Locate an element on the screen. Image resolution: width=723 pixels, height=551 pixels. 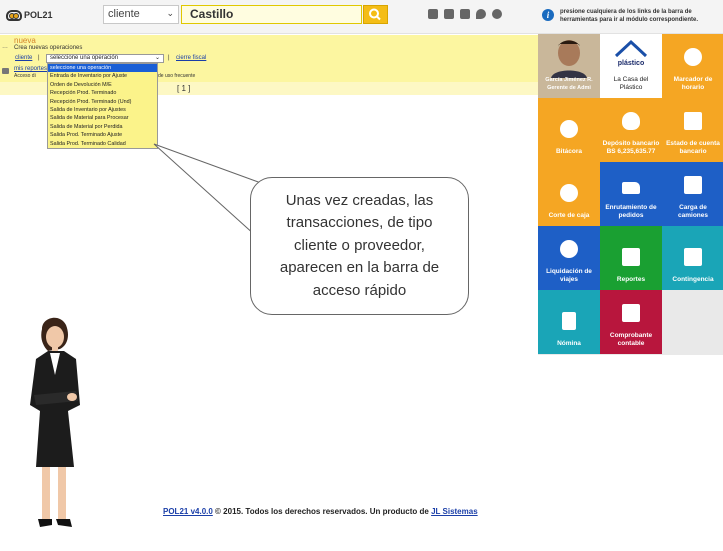
tile-label: Carga de camiones is located at coordinates (693, 211).